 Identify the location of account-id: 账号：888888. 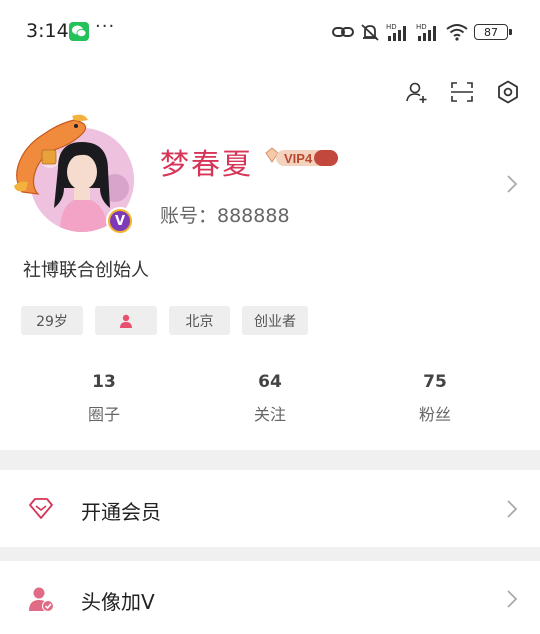
(225, 216).